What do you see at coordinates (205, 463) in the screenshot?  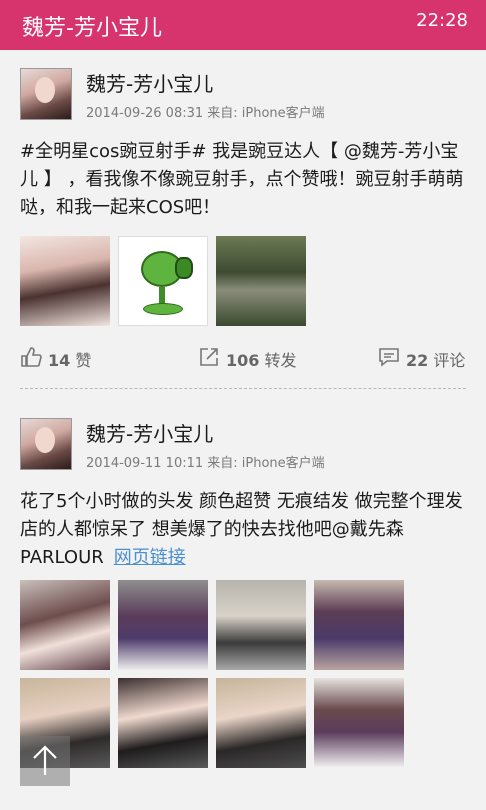 I see `post-meta: 2014-09-11 10:11 来自: iPhone客户端` at bounding box center [205, 463].